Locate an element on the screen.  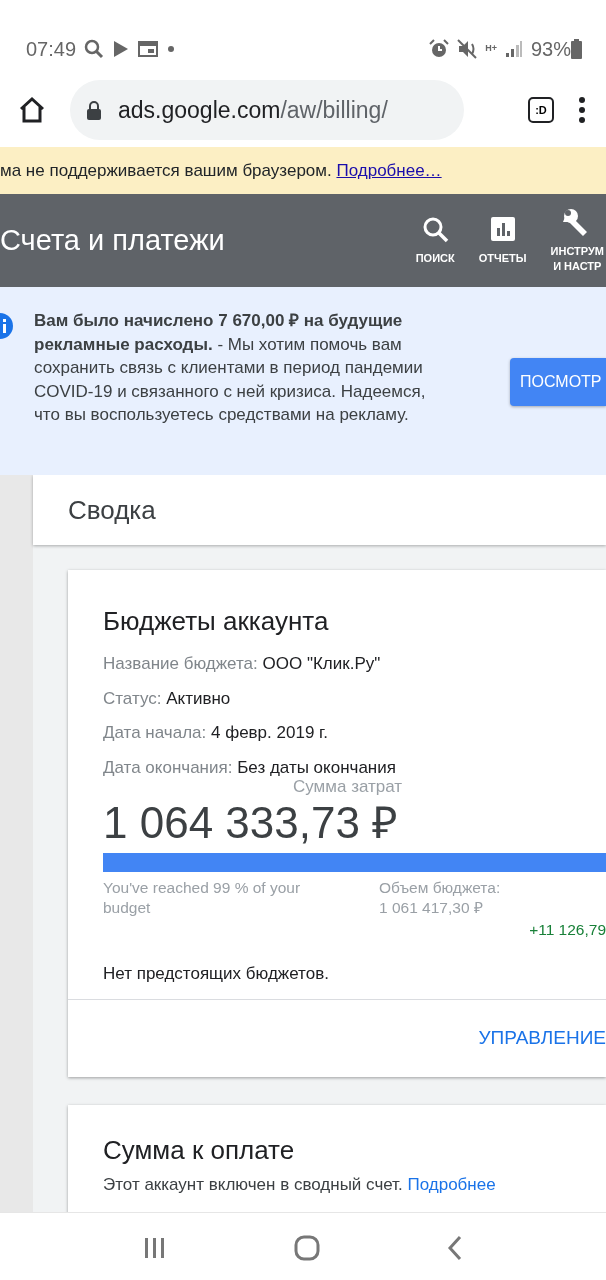
overage-amount: +11 126,79 is located at coordinates (567, 930).